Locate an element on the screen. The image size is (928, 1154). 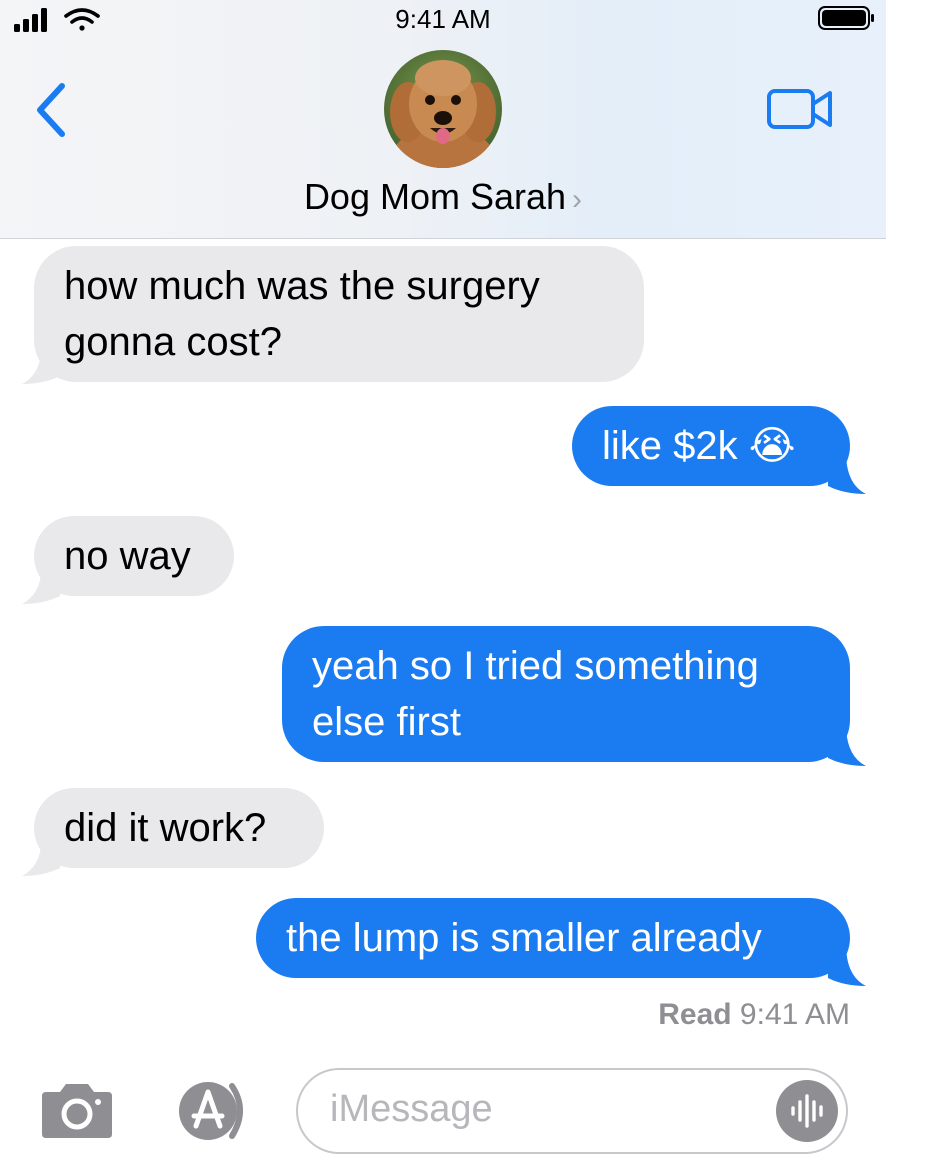
message-text: no way is located at coordinates (127, 556).